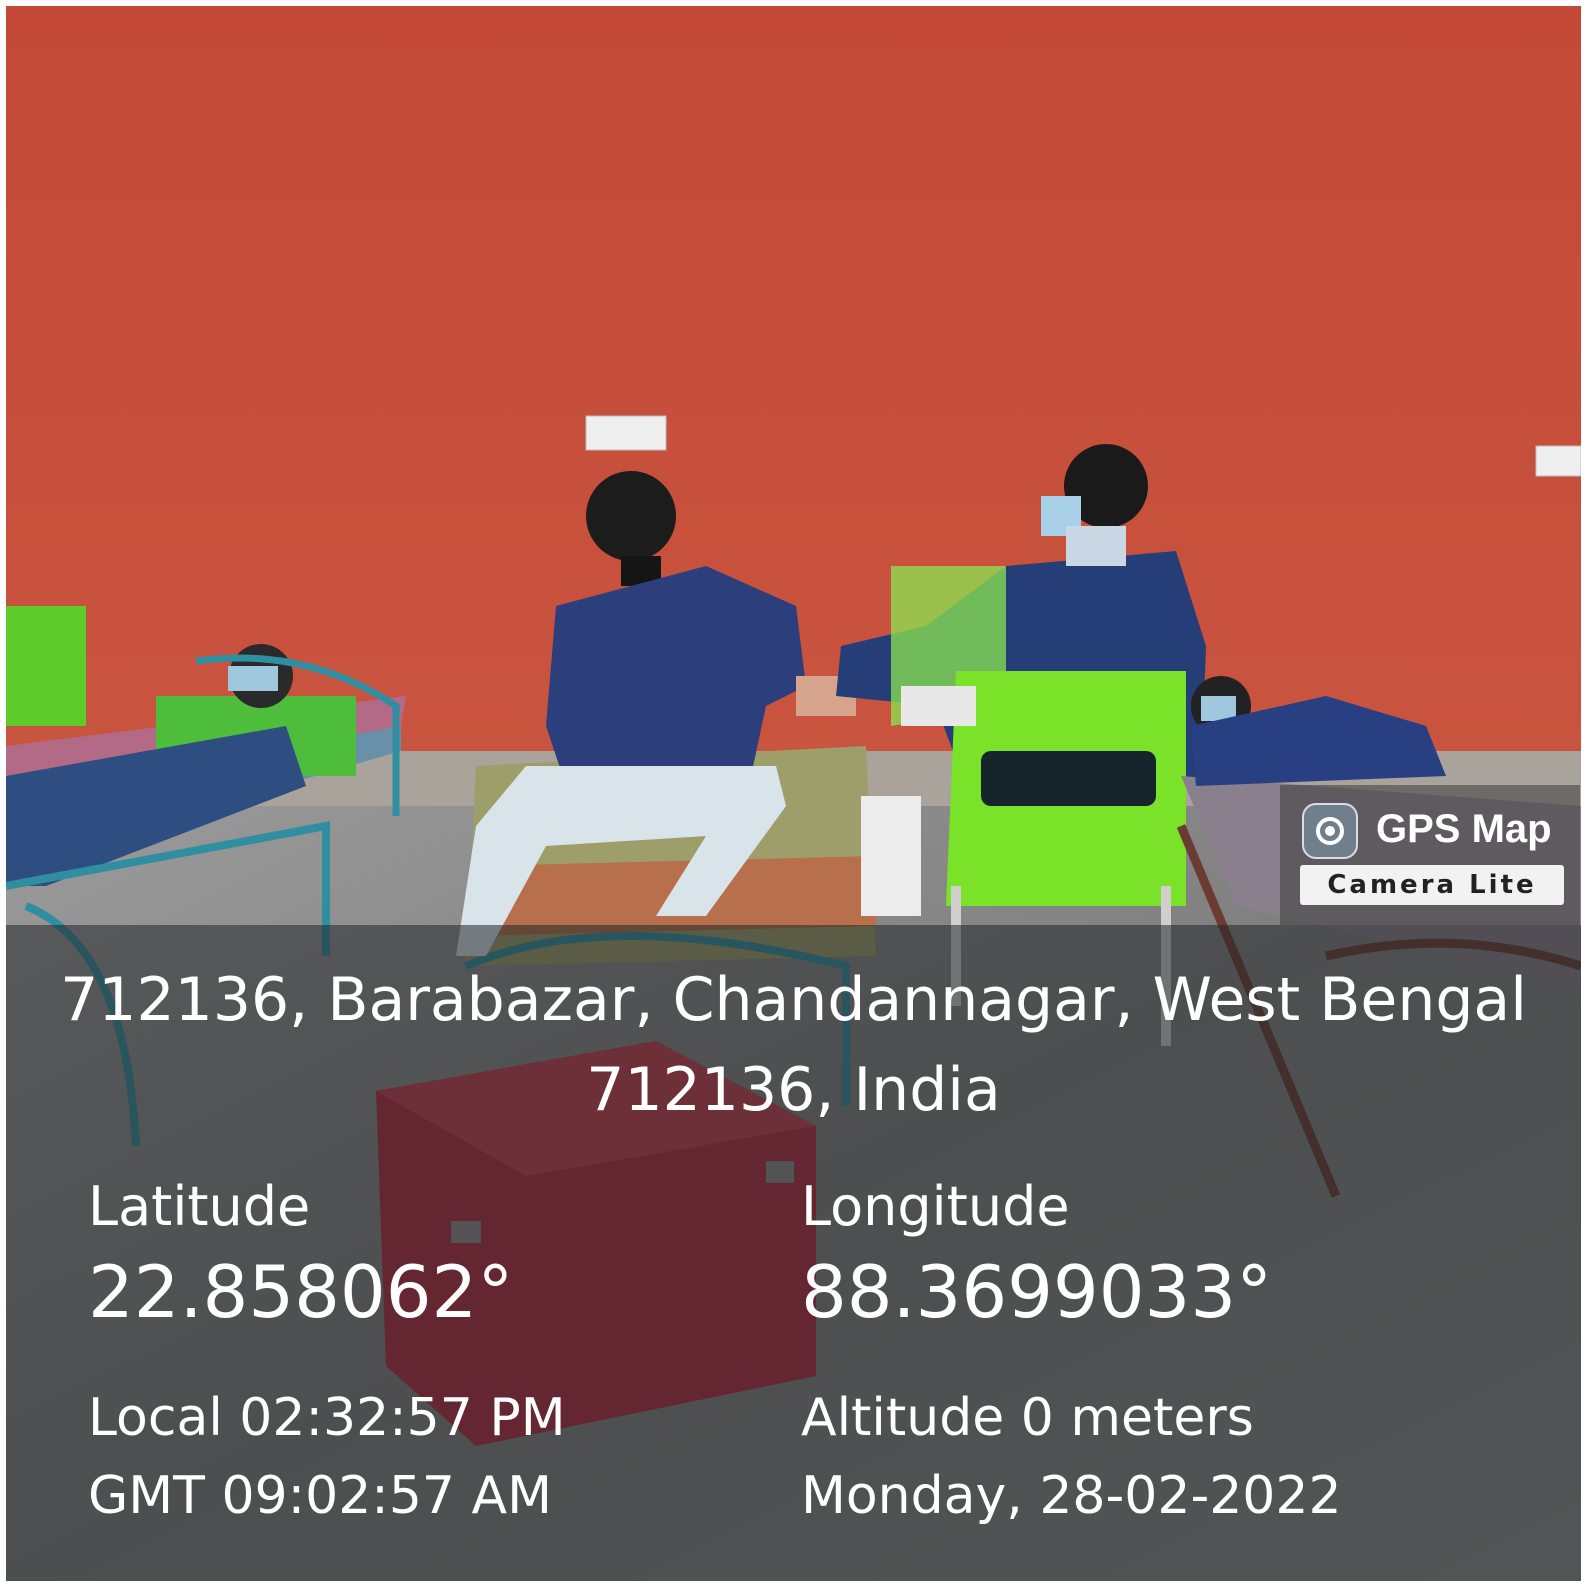 The image size is (1587, 1586). I want to click on latitude-value: 22.858062°, so click(301, 1292).